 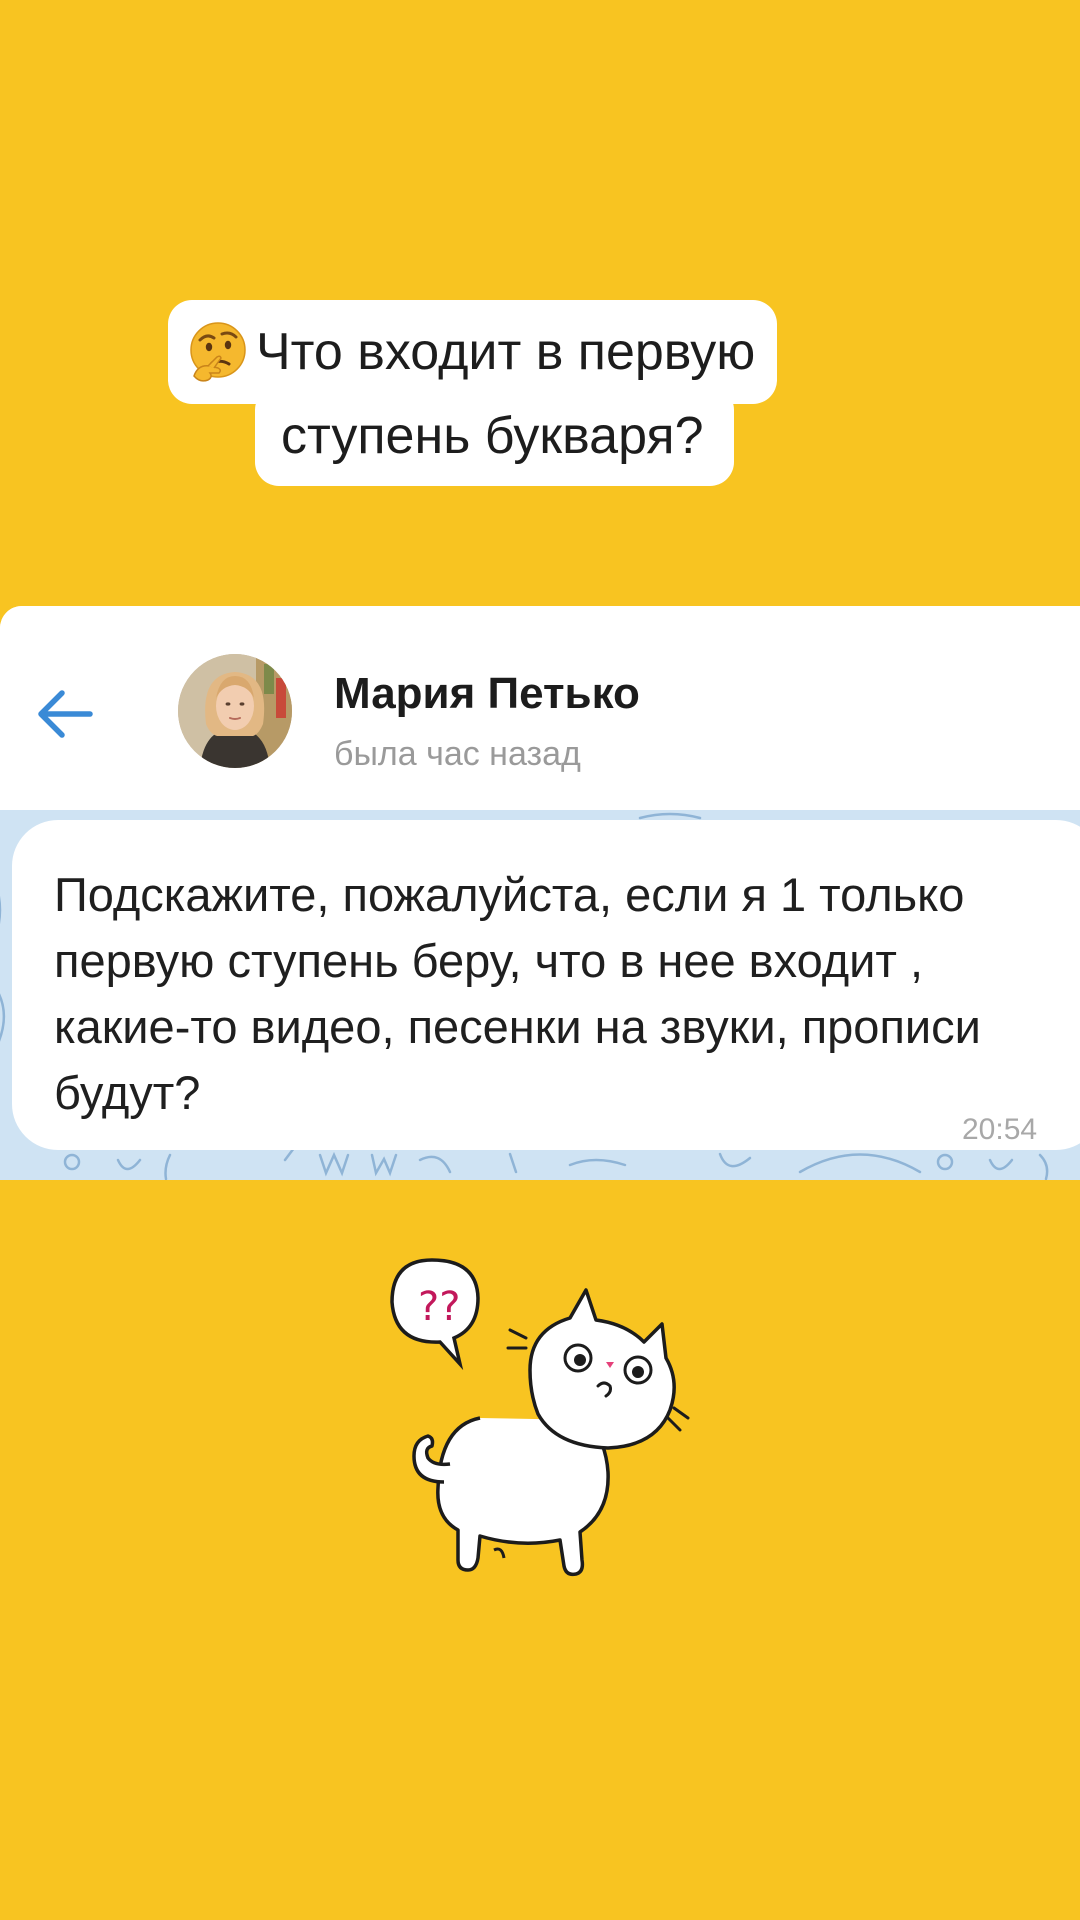 I want to click on heading-line-2: ступень букваря?, so click(x=494, y=436).